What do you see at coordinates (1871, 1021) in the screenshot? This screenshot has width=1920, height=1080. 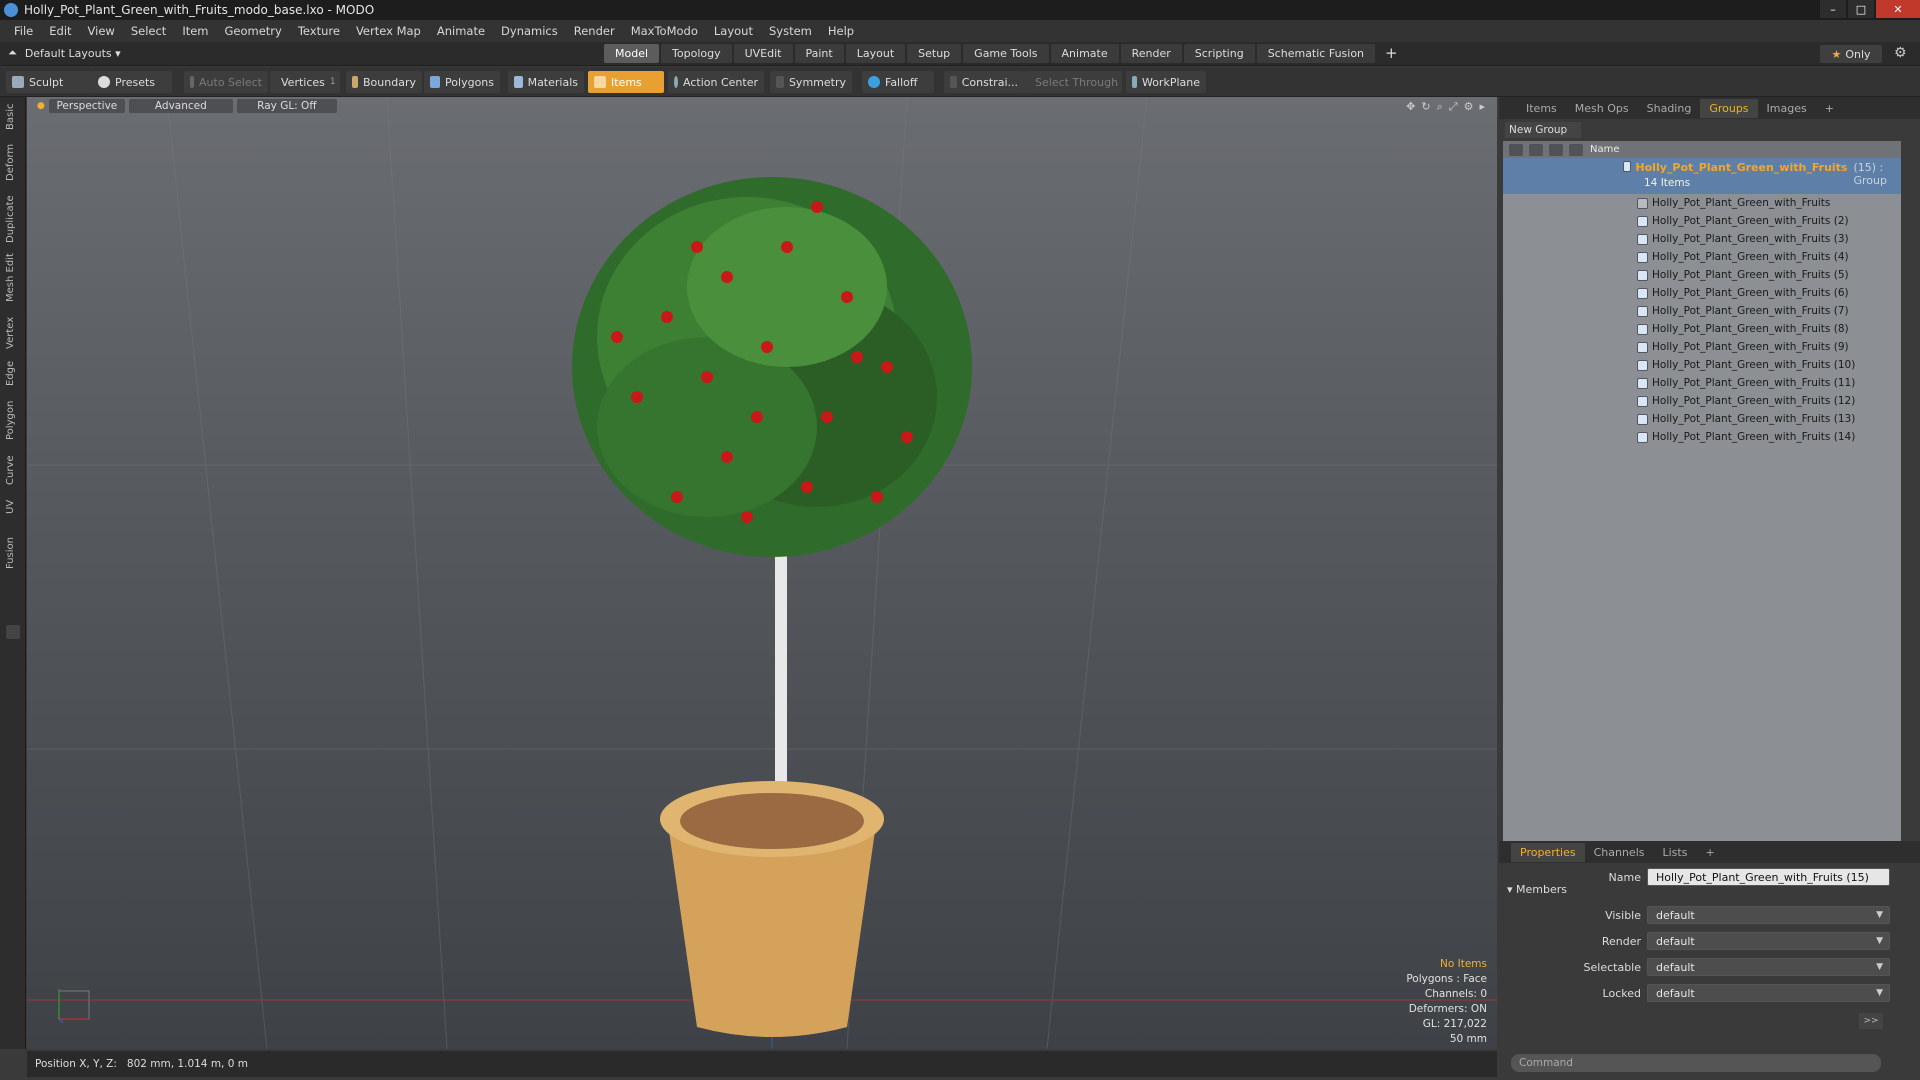 I see `more-button: >>` at bounding box center [1871, 1021].